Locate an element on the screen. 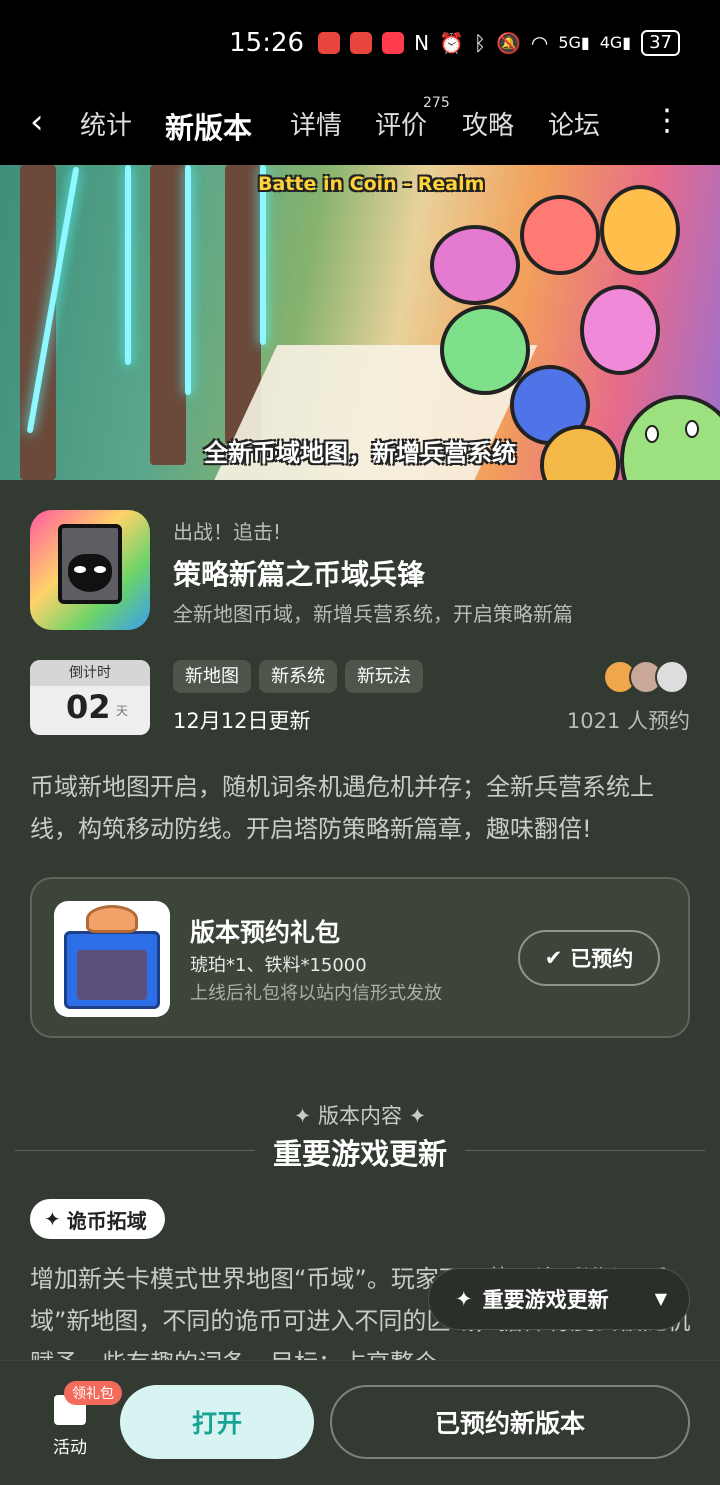 The image size is (720, 1485). mute-icon: 🔕 is located at coordinates (508, 42).